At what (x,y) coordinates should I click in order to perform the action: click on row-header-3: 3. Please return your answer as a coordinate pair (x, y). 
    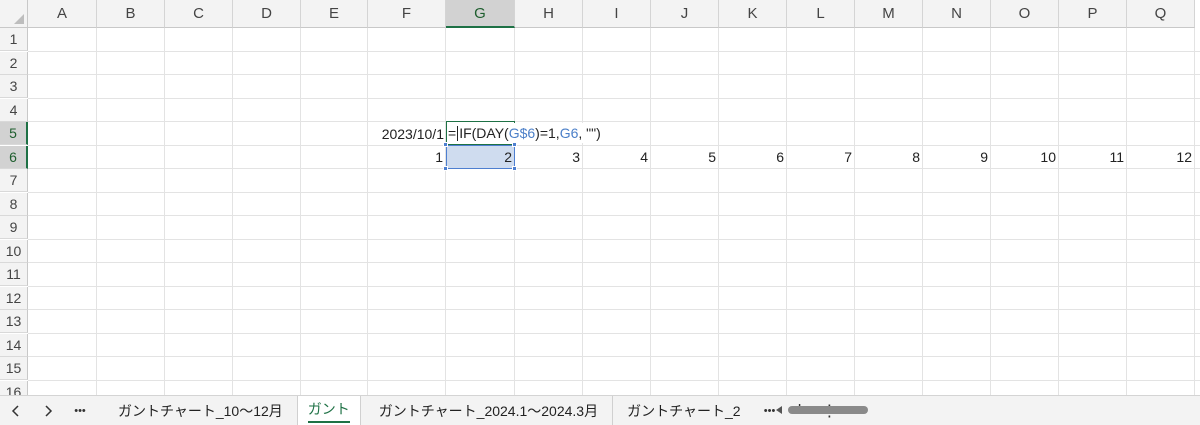
    Looking at the image, I should click on (14, 86).